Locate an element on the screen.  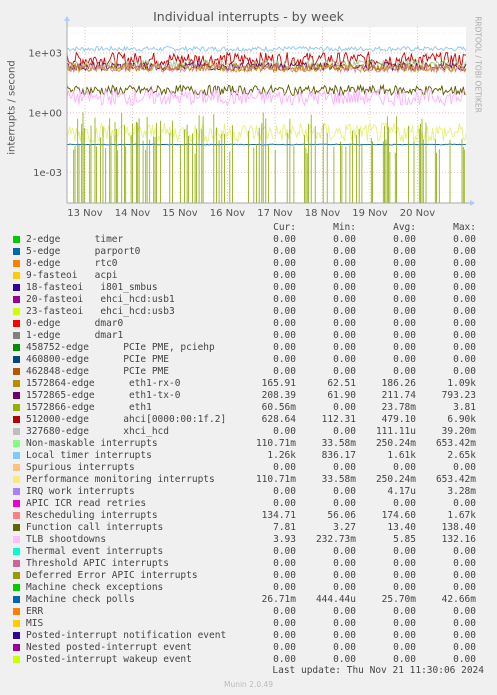
legend-value-cur: 165.91 is located at coordinates (278, 383).